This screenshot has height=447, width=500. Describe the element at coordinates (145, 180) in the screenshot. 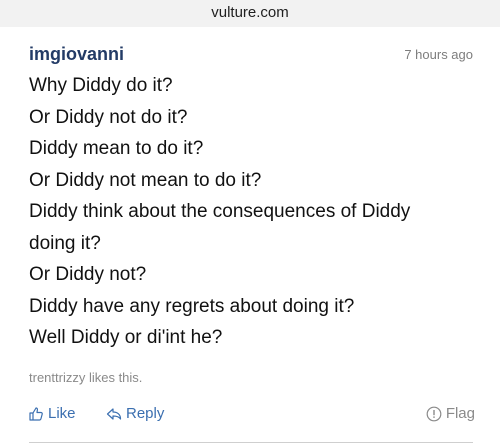

I see `comment-line: Or Diddy not mean to do it?` at that location.